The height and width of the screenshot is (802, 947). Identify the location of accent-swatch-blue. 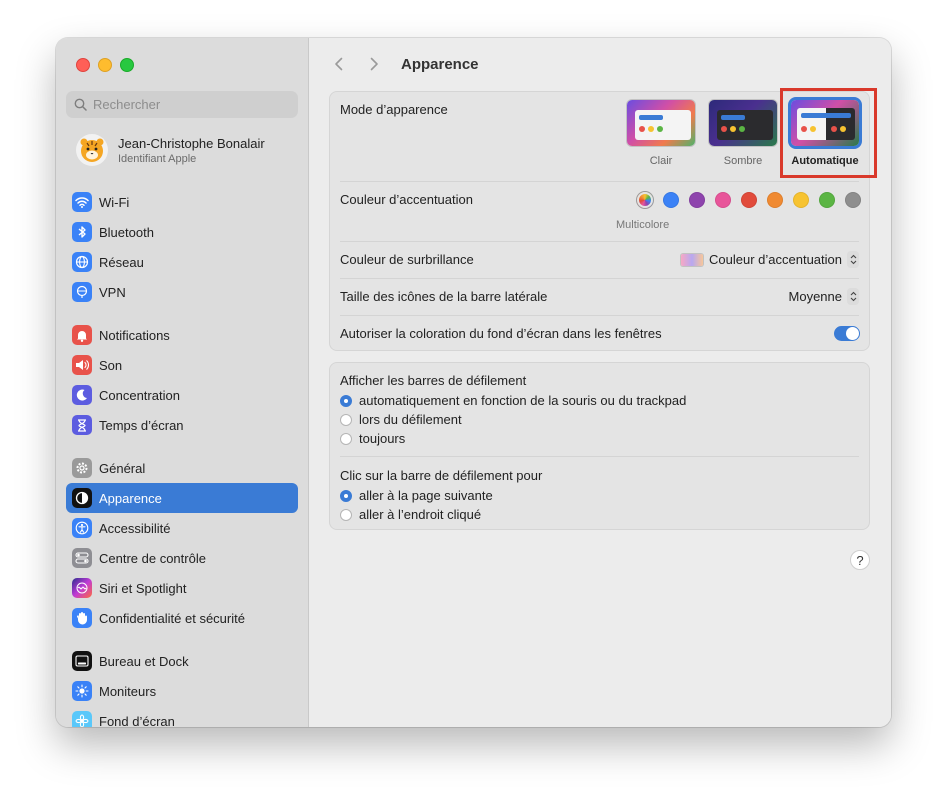
(671, 200).